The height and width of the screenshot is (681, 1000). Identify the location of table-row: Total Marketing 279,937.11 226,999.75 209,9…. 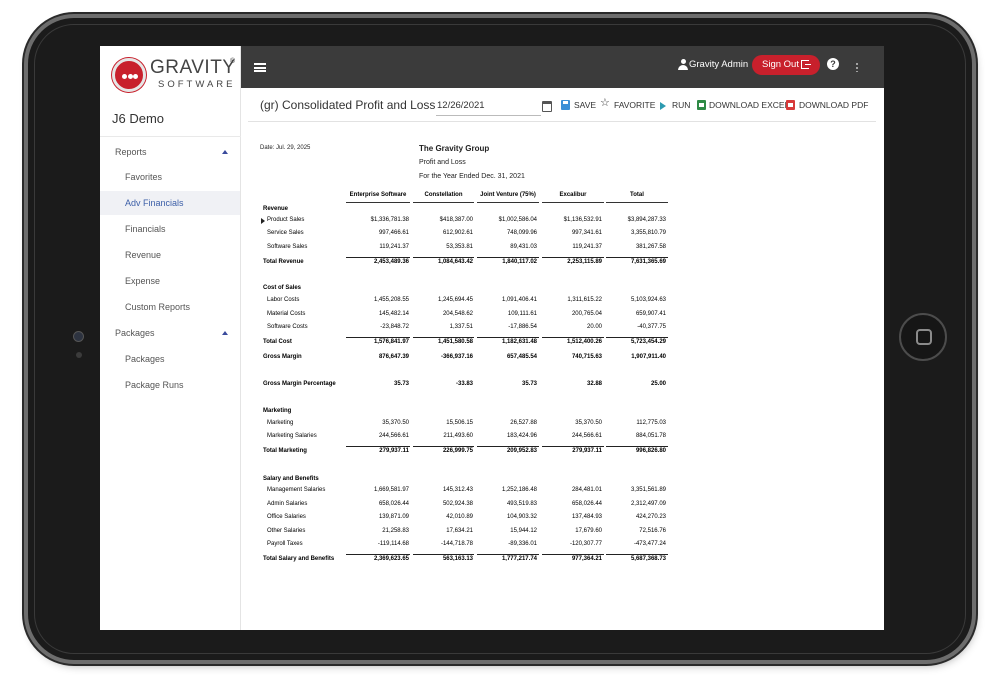
(465, 454).